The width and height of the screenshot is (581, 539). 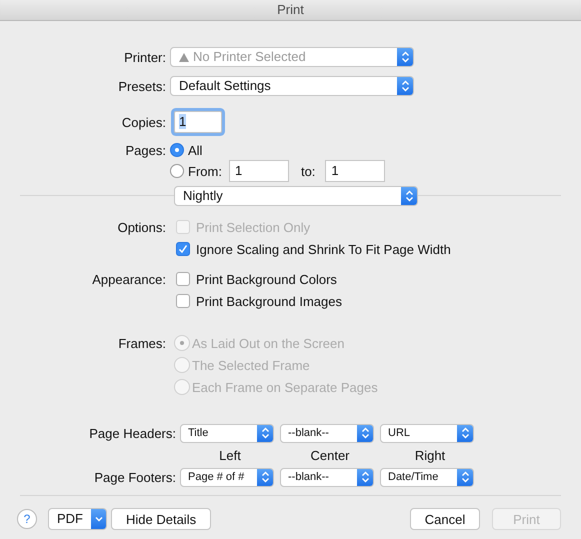 What do you see at coordinates (327, 477) in the screenshot?
I see `footer-dropdown: --blank--` at bounding box center [327, 477].